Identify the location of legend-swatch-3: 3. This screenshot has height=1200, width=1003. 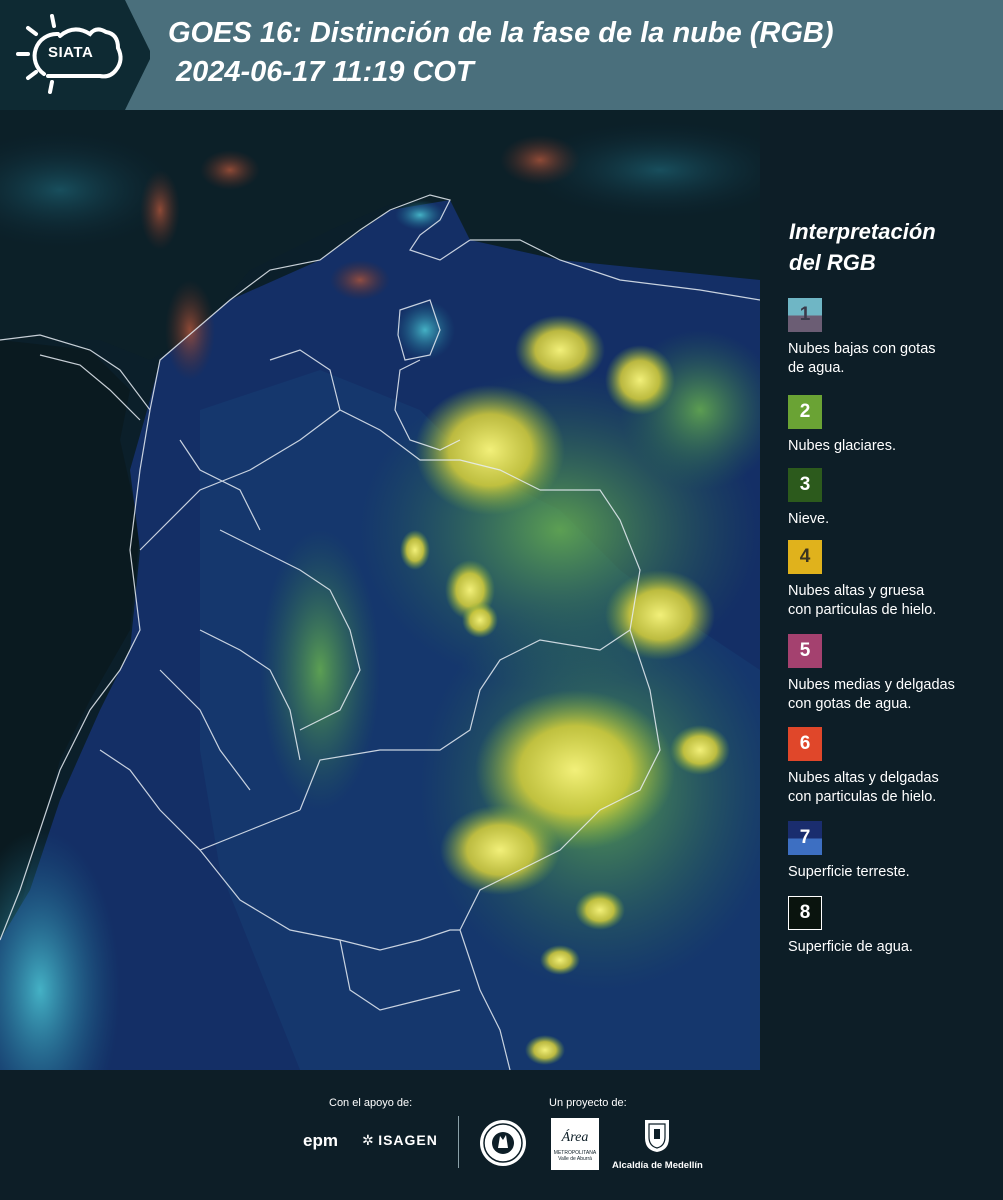
(805, 485).